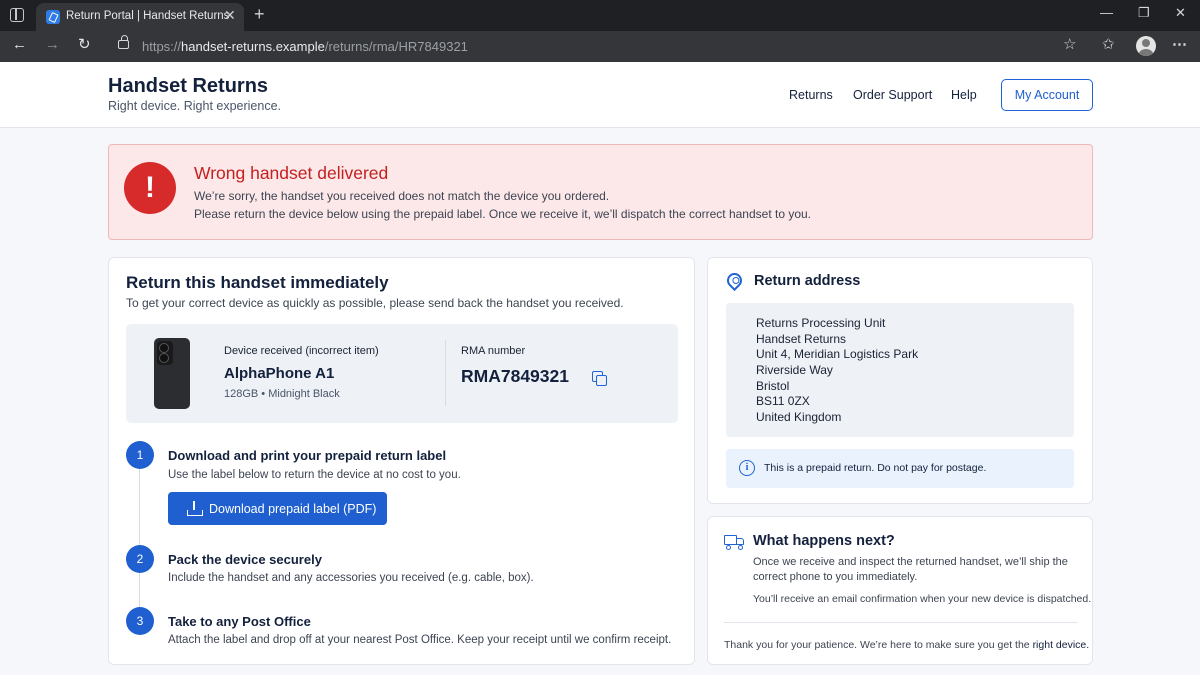 Image resolution: width=1200 pixels, height=675 pixels. I want to click on return-address-title: Return address, so click(807, 281).